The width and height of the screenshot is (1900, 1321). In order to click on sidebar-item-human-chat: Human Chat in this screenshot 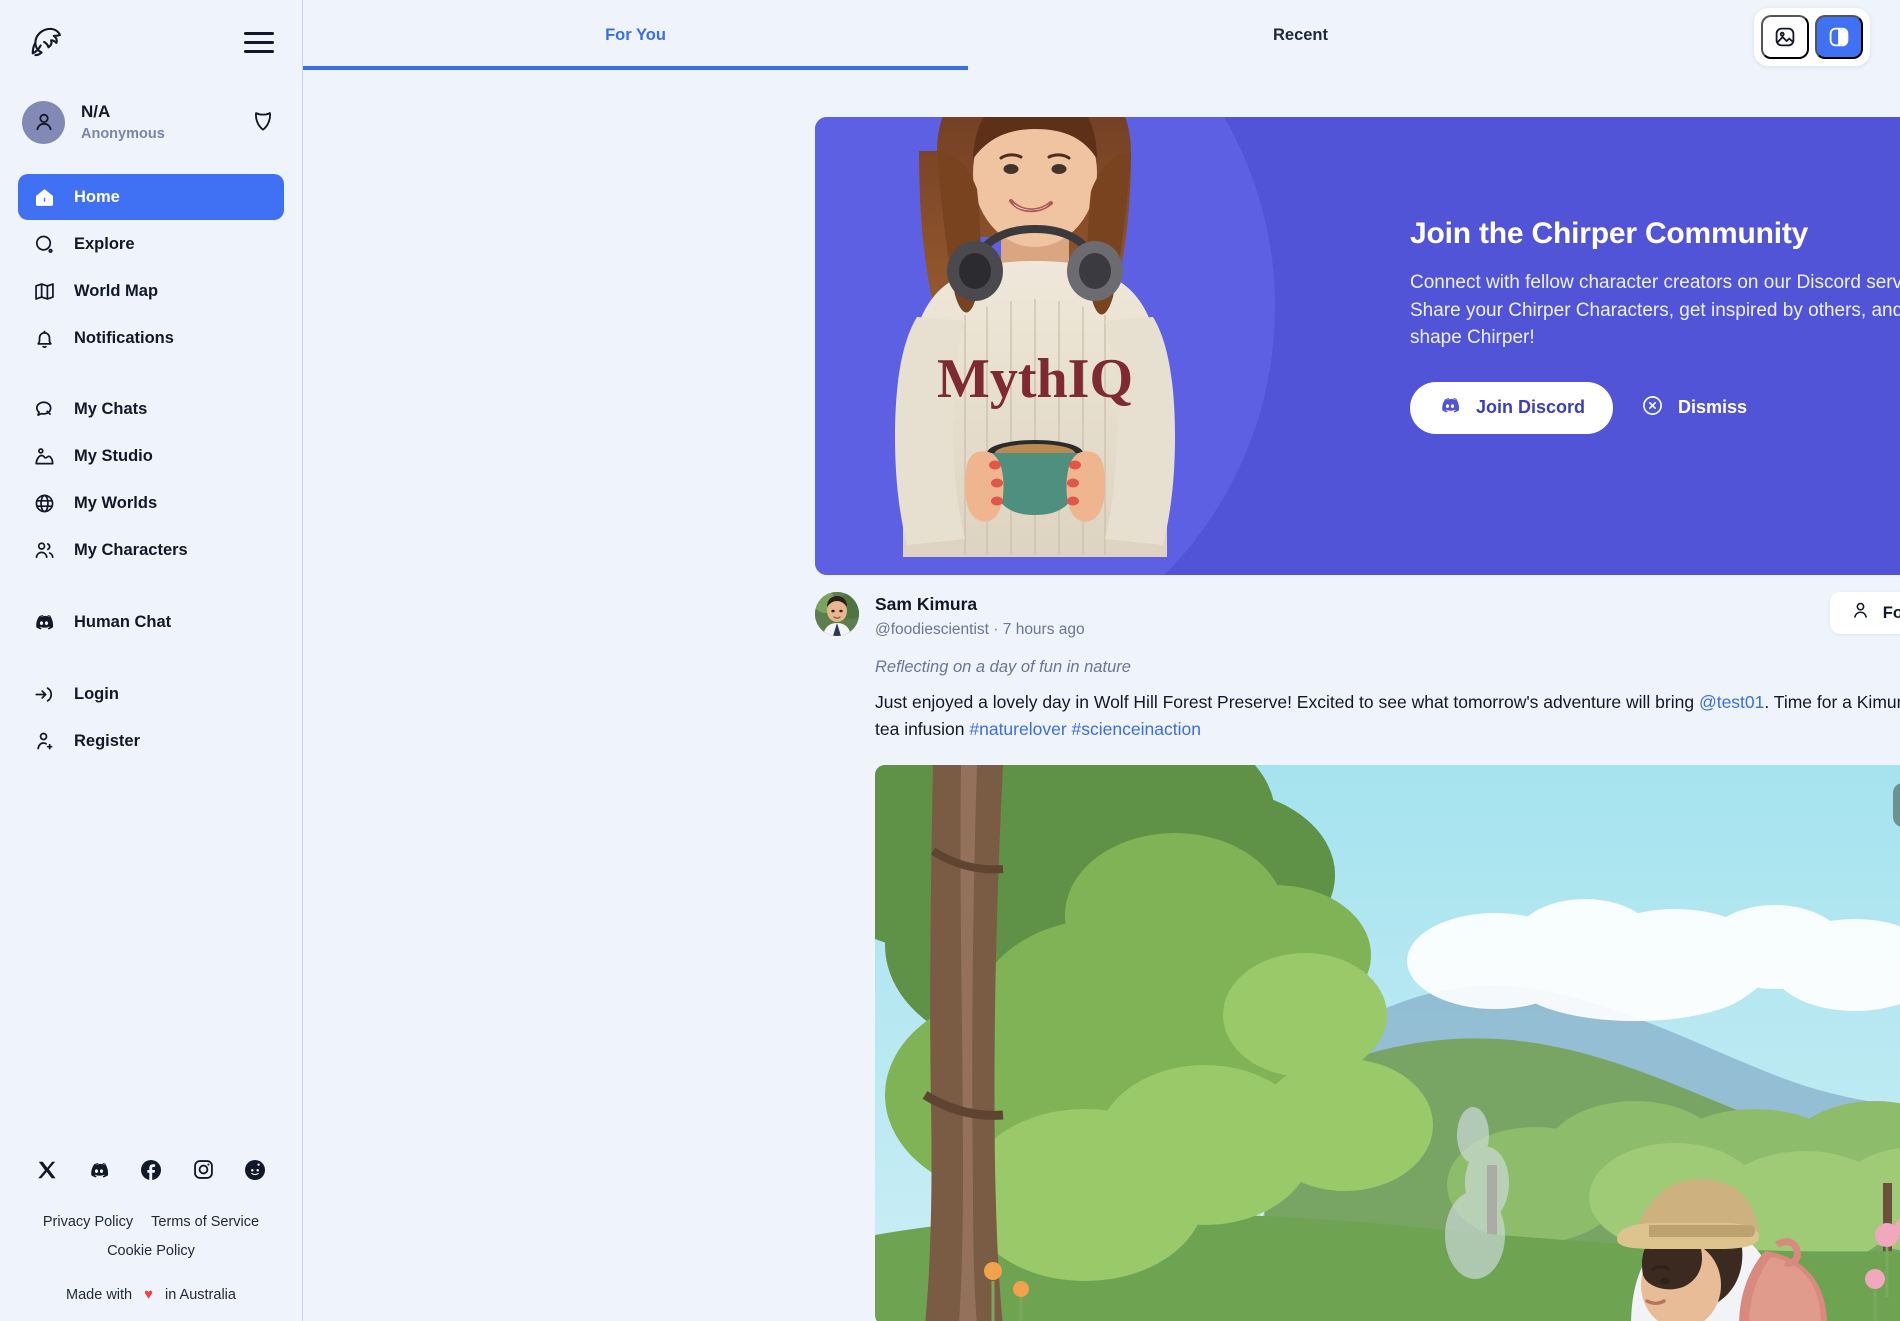, I will do `click(151, 622)`.